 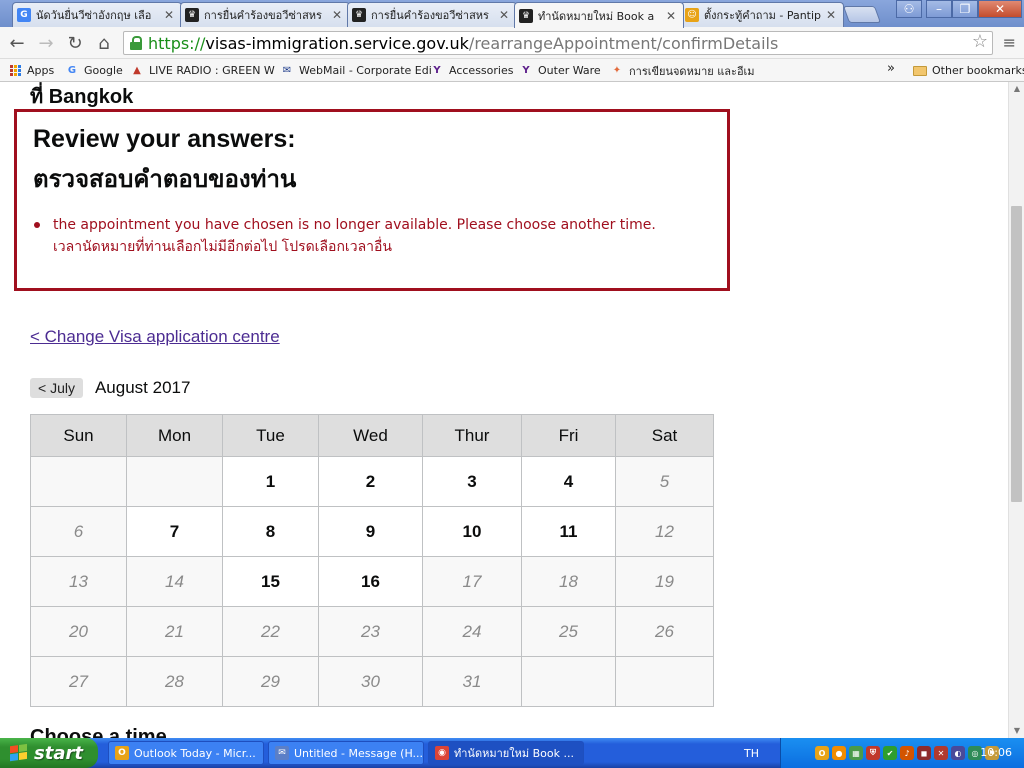 I want to click on calendar-day-unavailable: 29, so click(x=270, y=681).